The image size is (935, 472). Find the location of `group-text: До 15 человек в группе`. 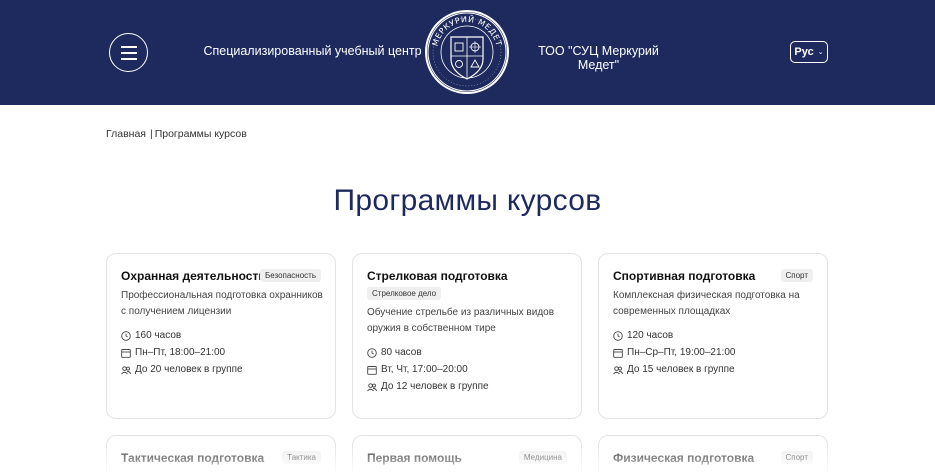

group-text: До 15 человек в группе is located at coordinates (681, 369).